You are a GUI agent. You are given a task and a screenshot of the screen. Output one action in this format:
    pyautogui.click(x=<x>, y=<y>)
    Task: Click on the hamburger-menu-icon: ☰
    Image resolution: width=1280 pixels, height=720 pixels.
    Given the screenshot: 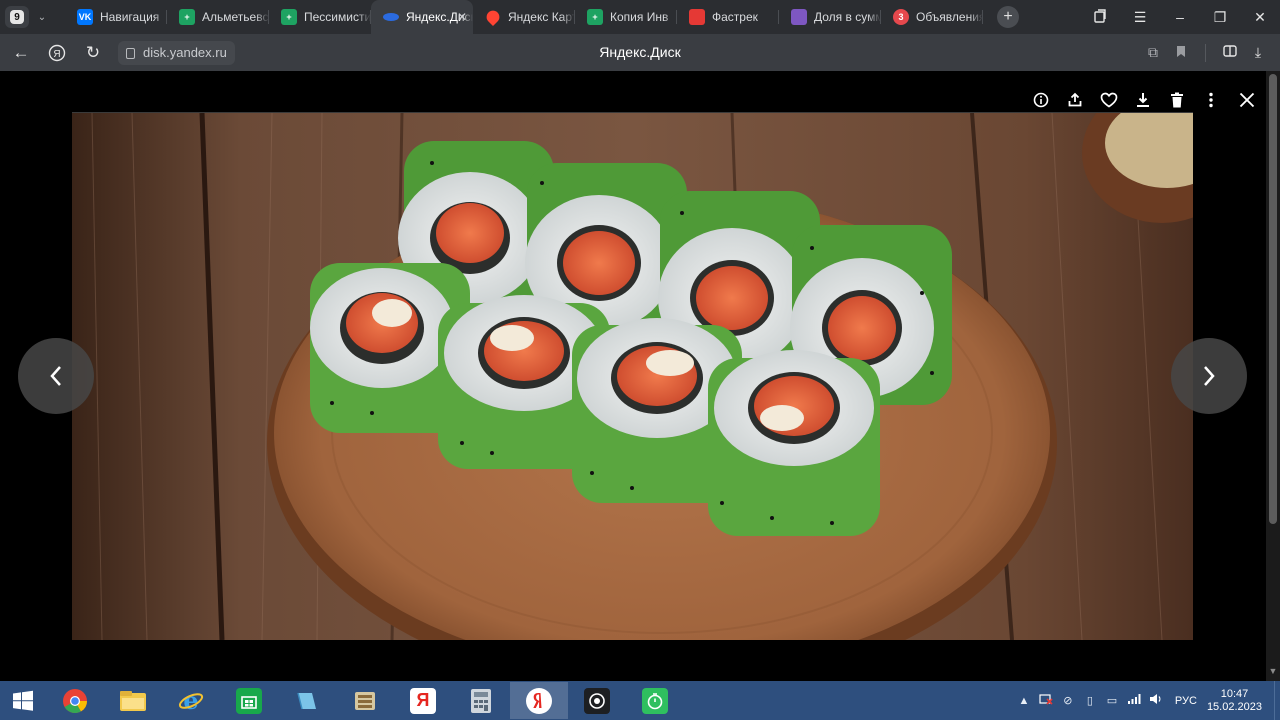 What is the action you would take?
    pyautogui.click(x=1140, y=17)
    